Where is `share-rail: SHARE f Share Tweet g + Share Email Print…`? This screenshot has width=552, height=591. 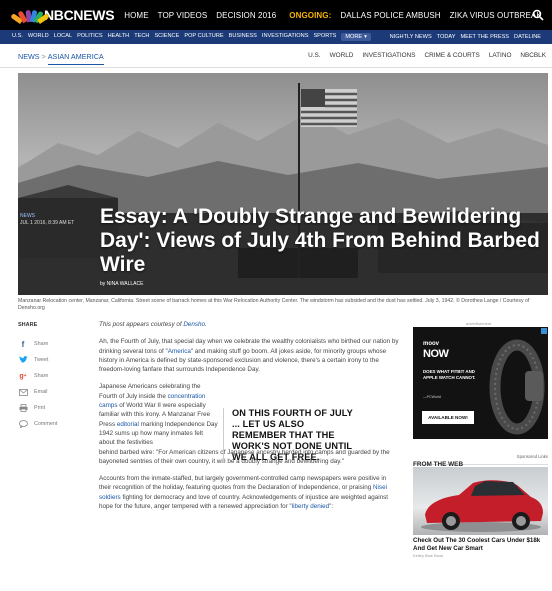
share-rail: SHARE f Share Tweet g + Share Email Print… is located at coordinates (53, 377).